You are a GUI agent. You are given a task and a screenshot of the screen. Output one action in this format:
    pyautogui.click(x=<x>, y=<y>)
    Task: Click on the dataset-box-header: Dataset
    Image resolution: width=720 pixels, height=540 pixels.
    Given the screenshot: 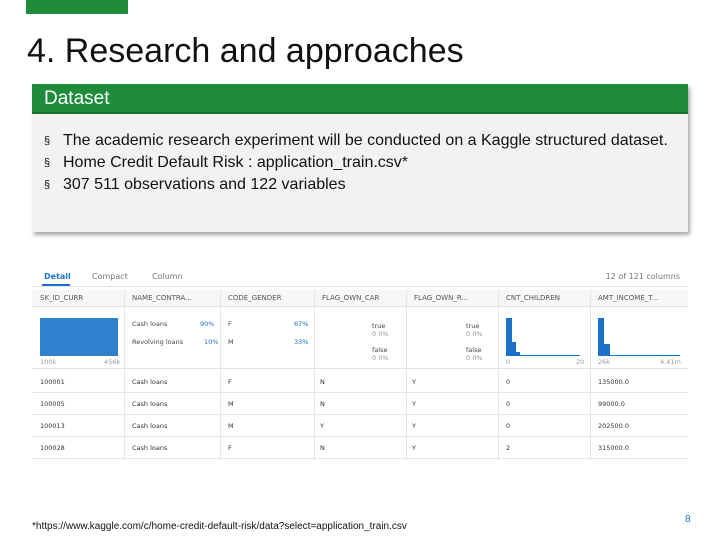 What is the action you would take?
    pyautogui.click(x=360, y=99)
    